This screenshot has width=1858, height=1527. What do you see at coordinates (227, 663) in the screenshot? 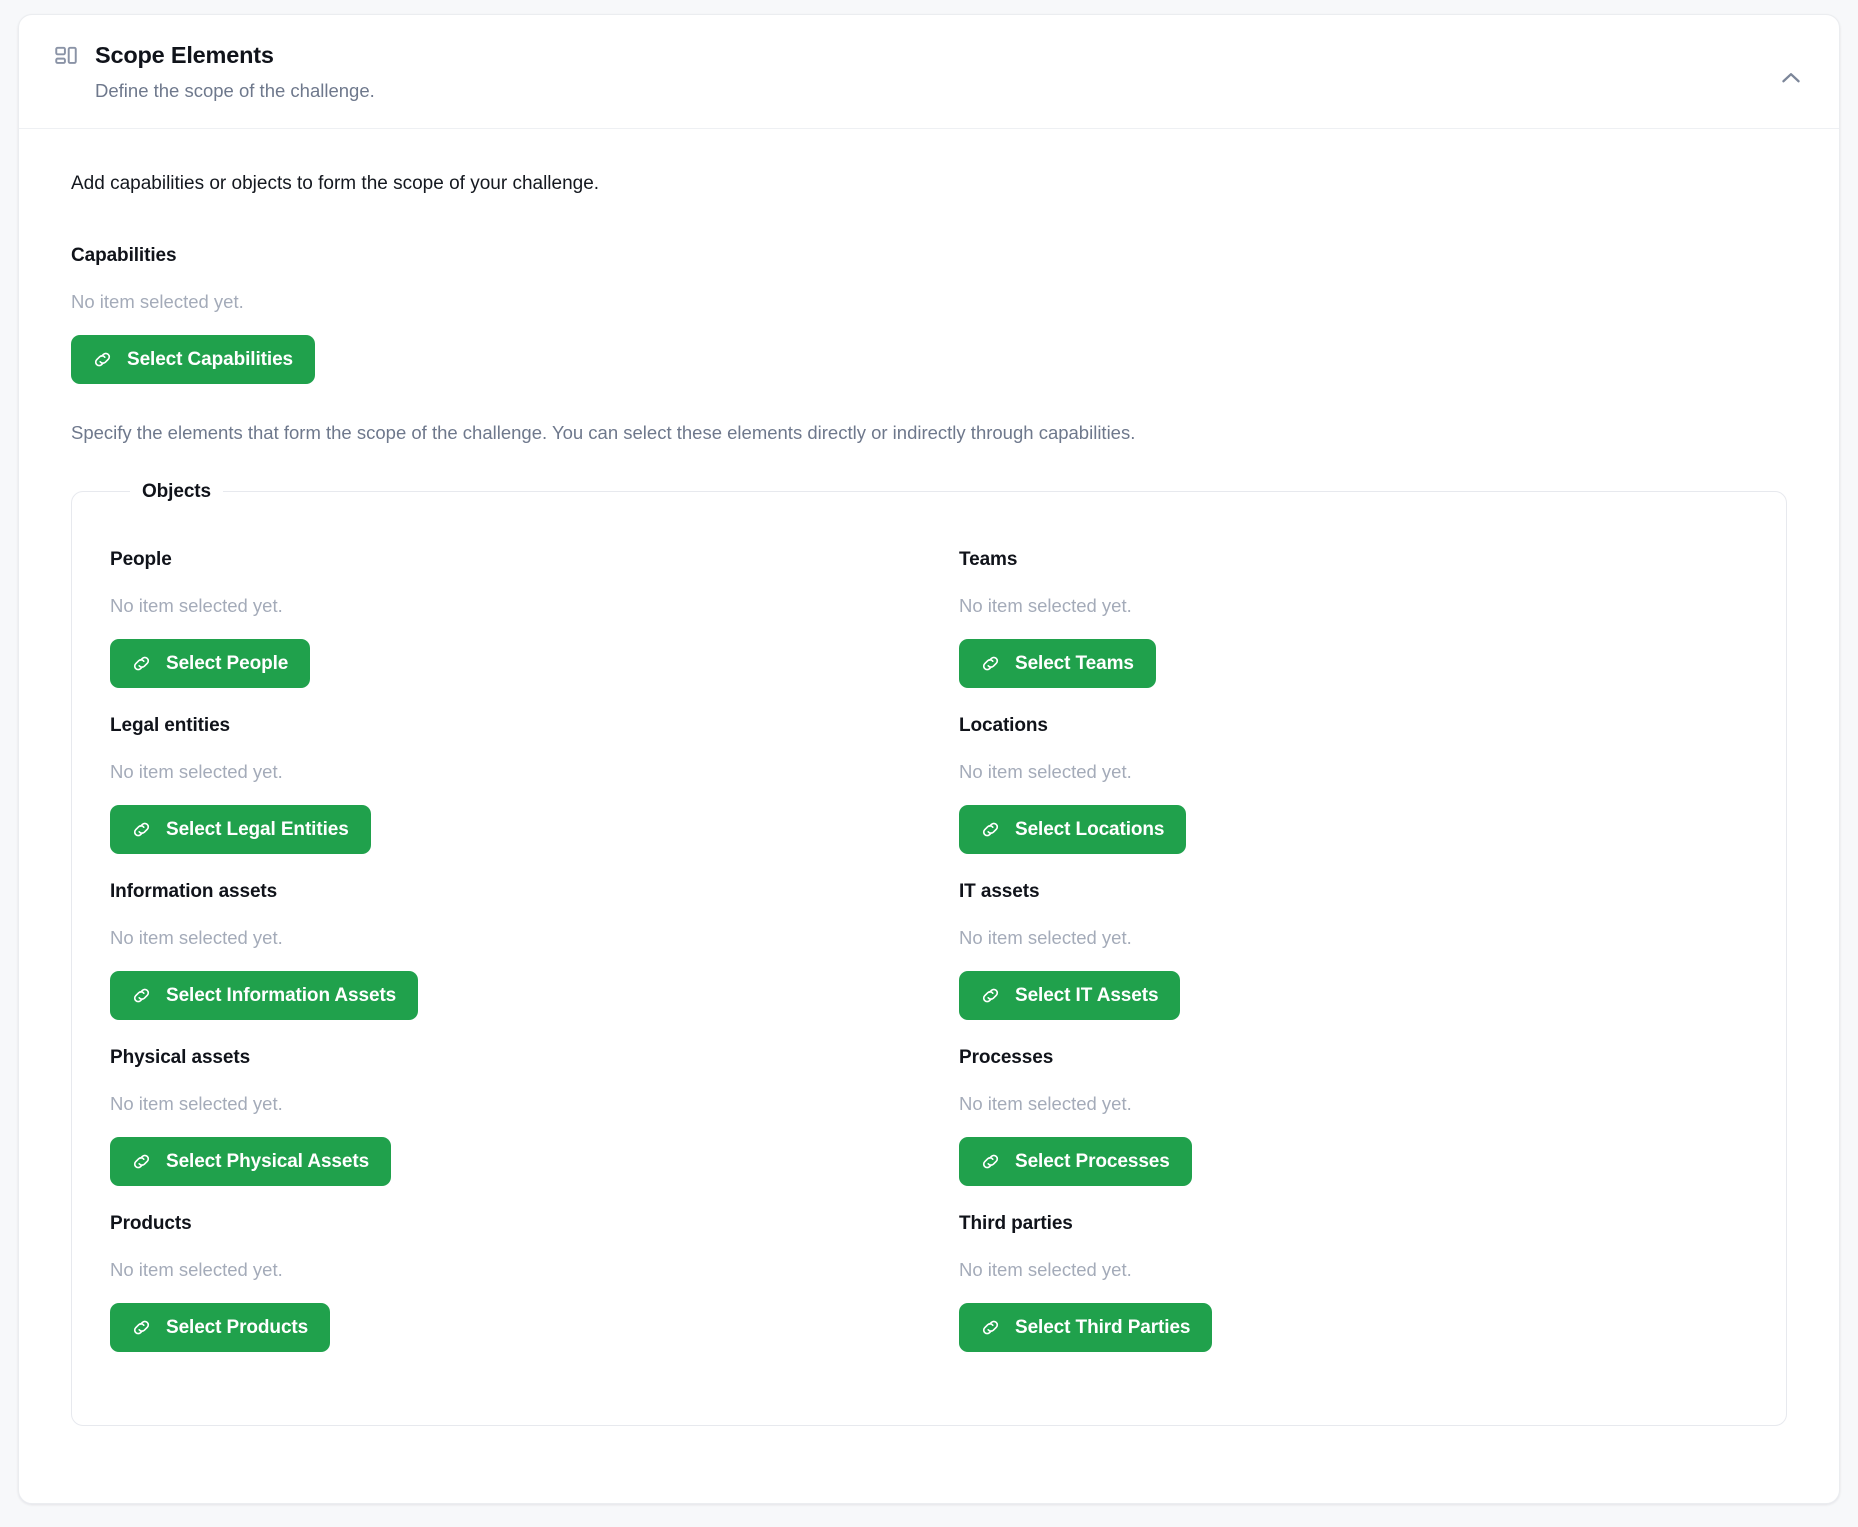
I see `select-people-label: Select People` at bounding box center [227, 663].